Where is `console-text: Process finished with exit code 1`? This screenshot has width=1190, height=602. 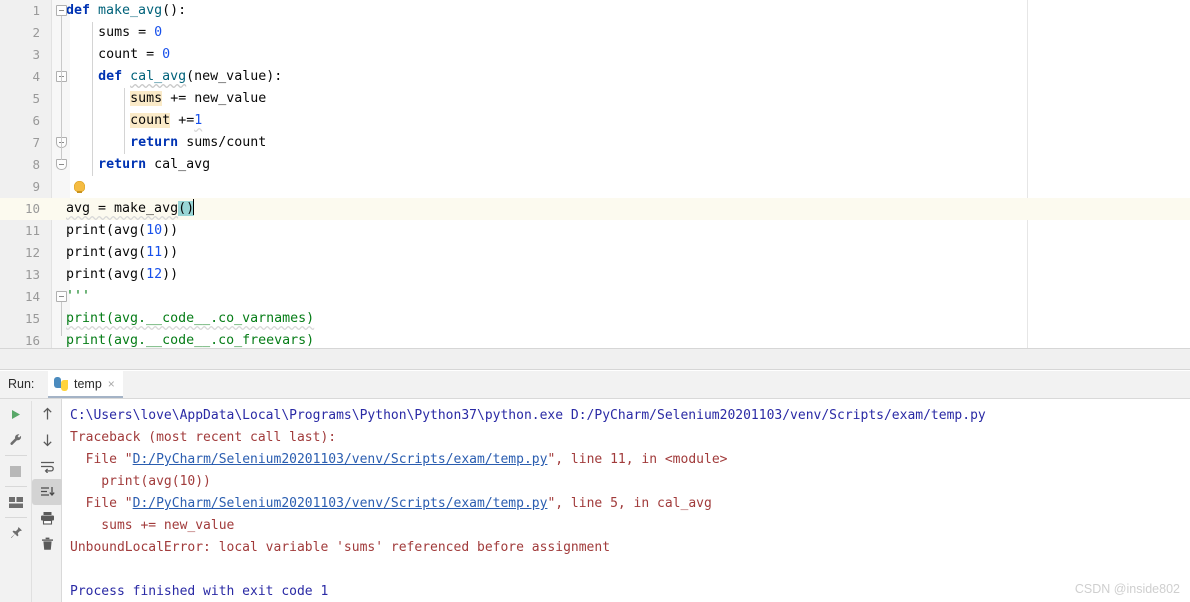 console-text: Process finished with exit code 1 is located at coordinates (199, 591).